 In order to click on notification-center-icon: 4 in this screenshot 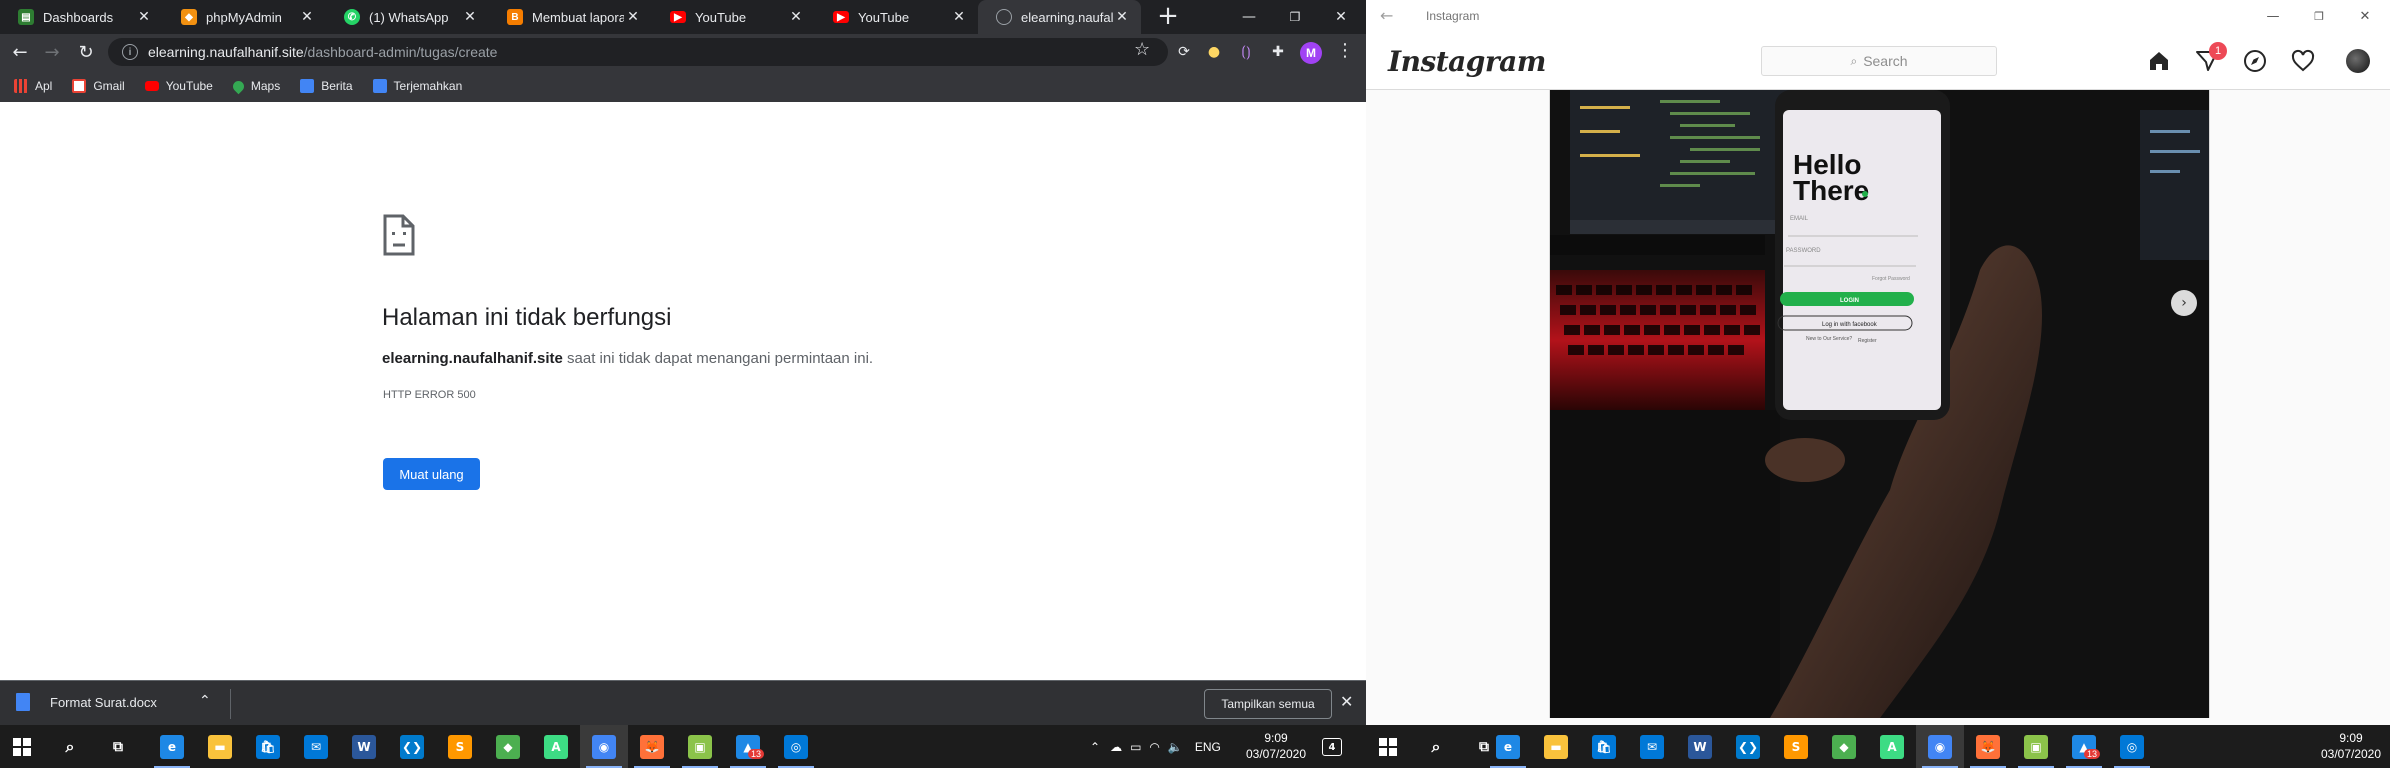, I will do `click(1332, 747)`.